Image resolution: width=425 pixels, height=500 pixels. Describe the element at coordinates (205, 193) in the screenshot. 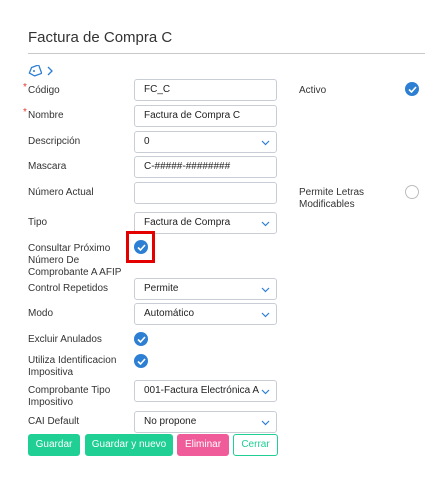

I see `numero-actual-input` at that location.